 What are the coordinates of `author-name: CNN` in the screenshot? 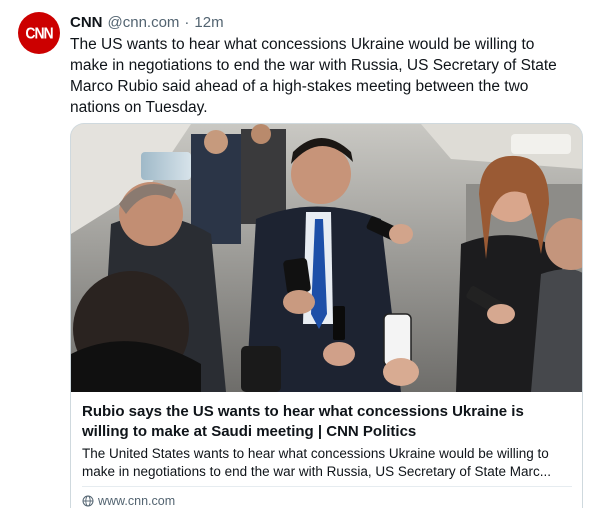 It's located at (86, 22).